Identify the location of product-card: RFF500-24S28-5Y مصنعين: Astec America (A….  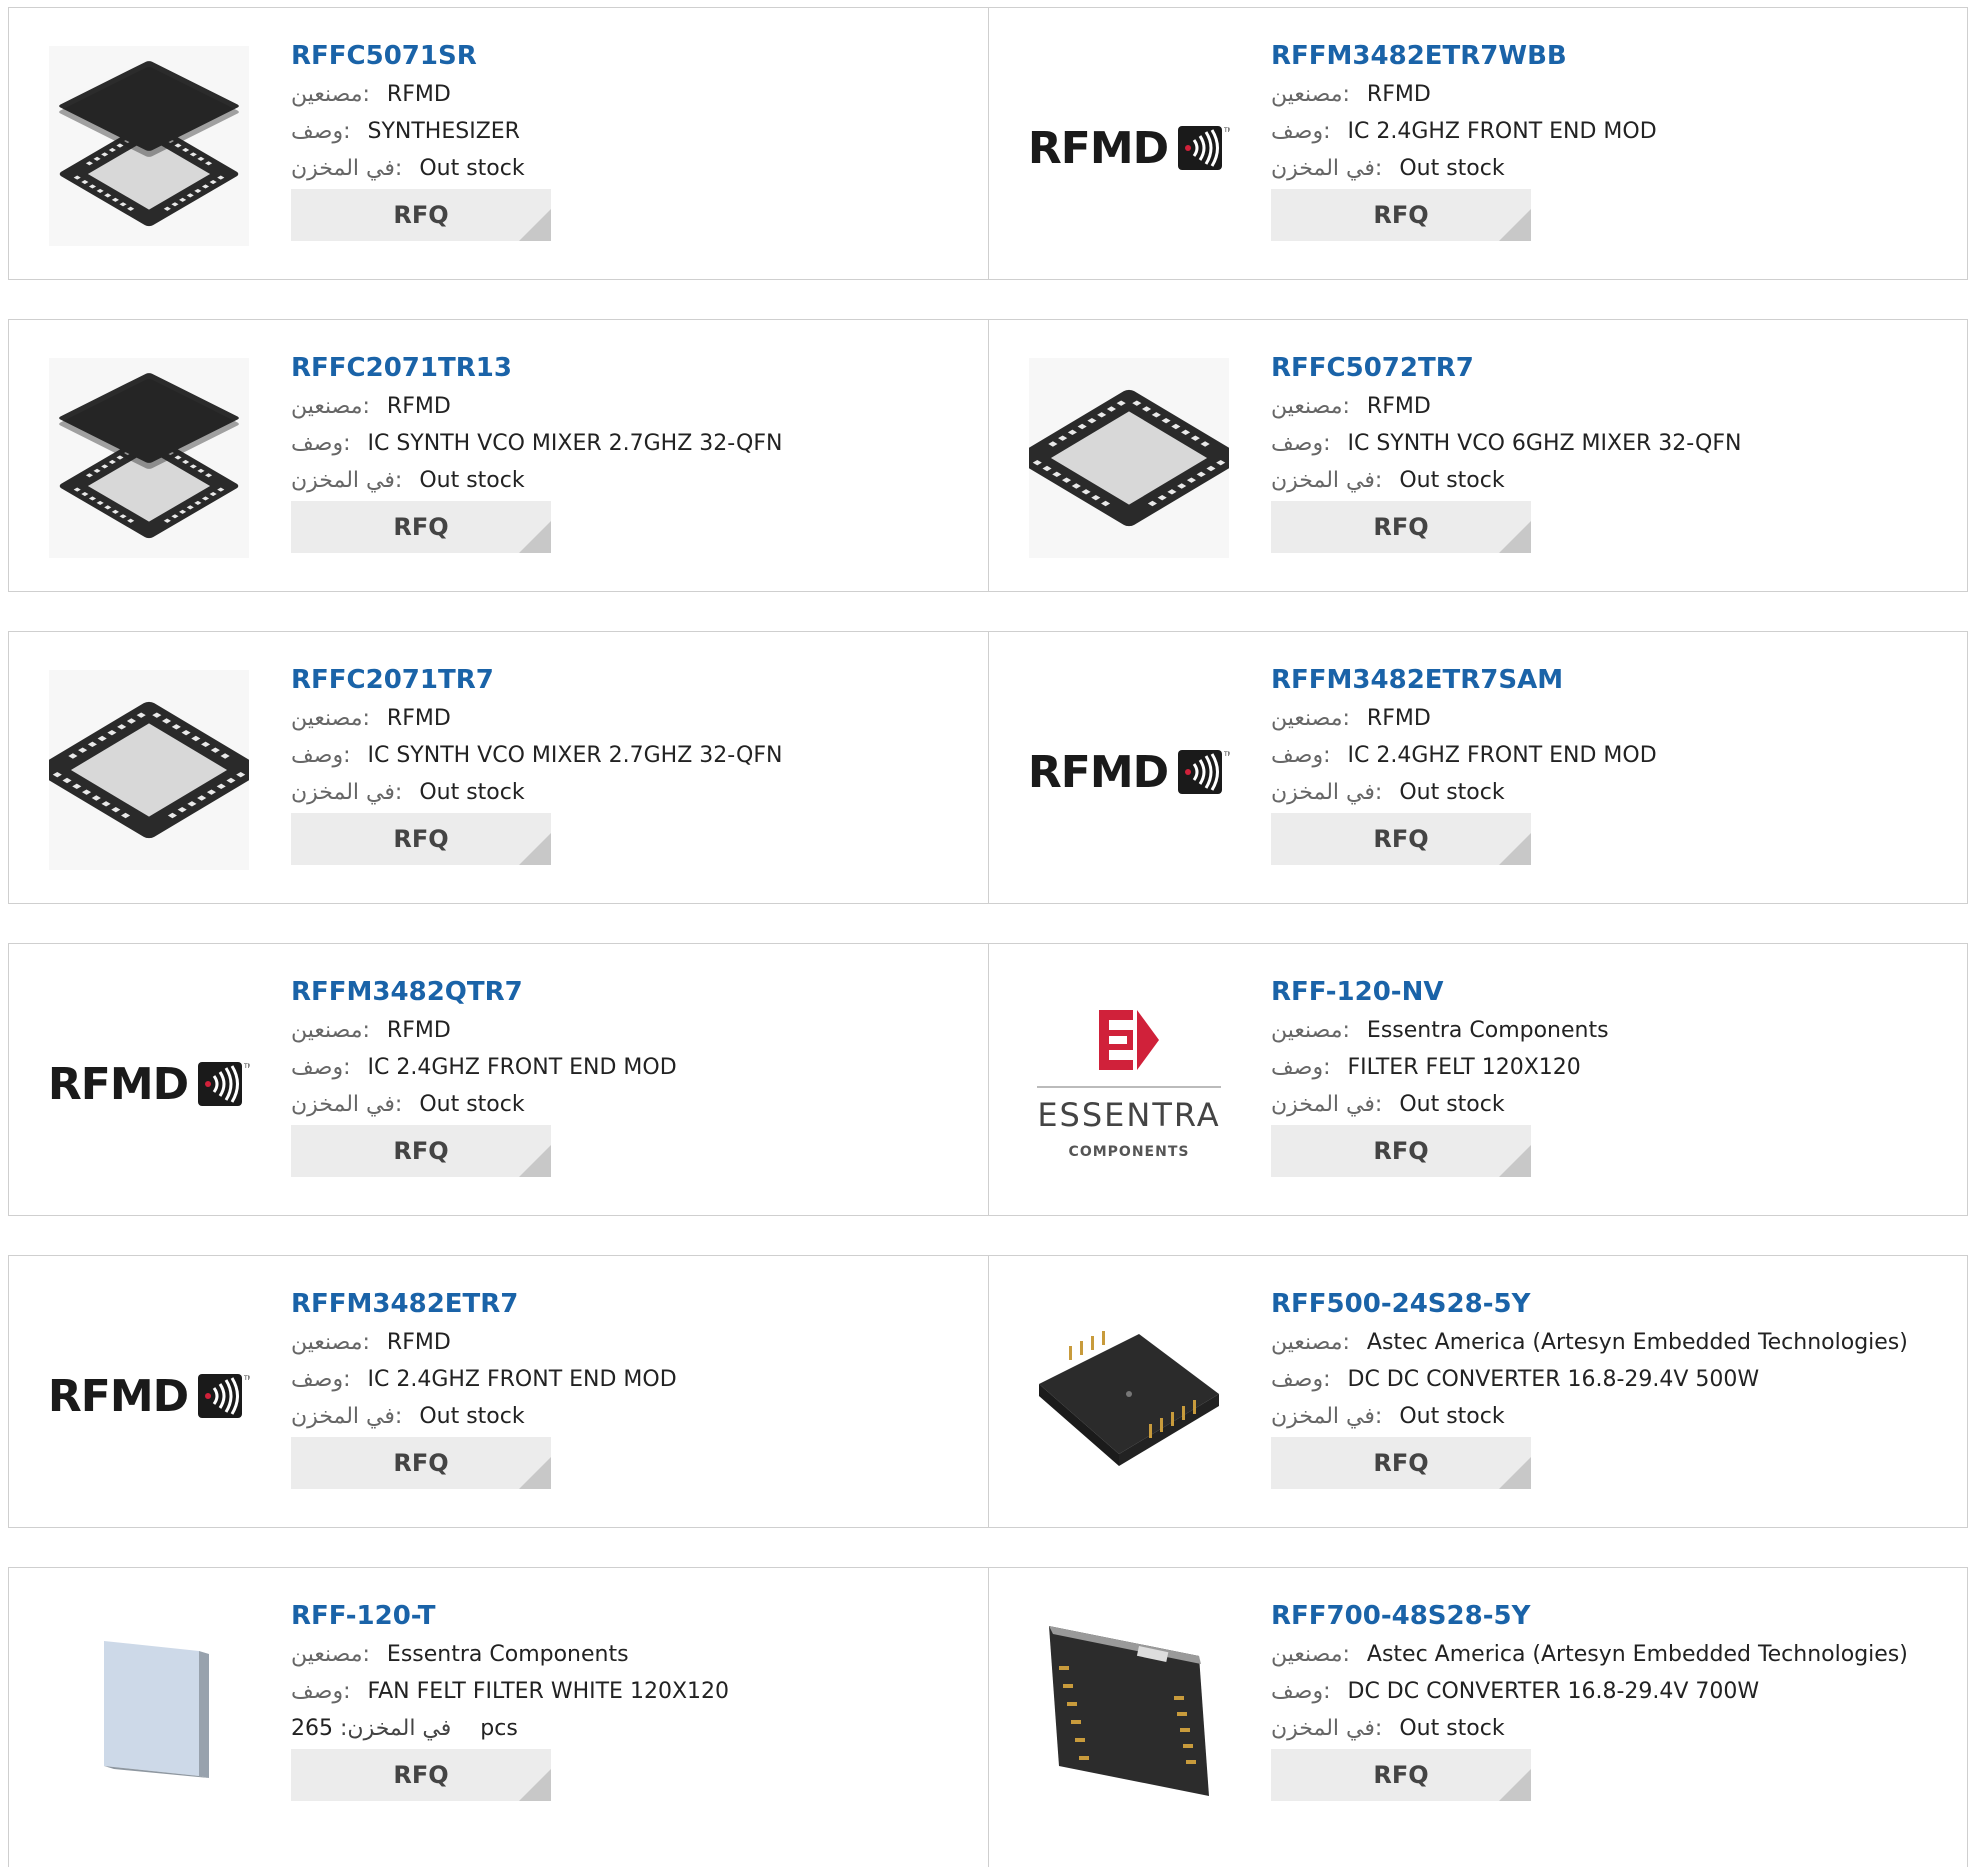
(1477, 1391).